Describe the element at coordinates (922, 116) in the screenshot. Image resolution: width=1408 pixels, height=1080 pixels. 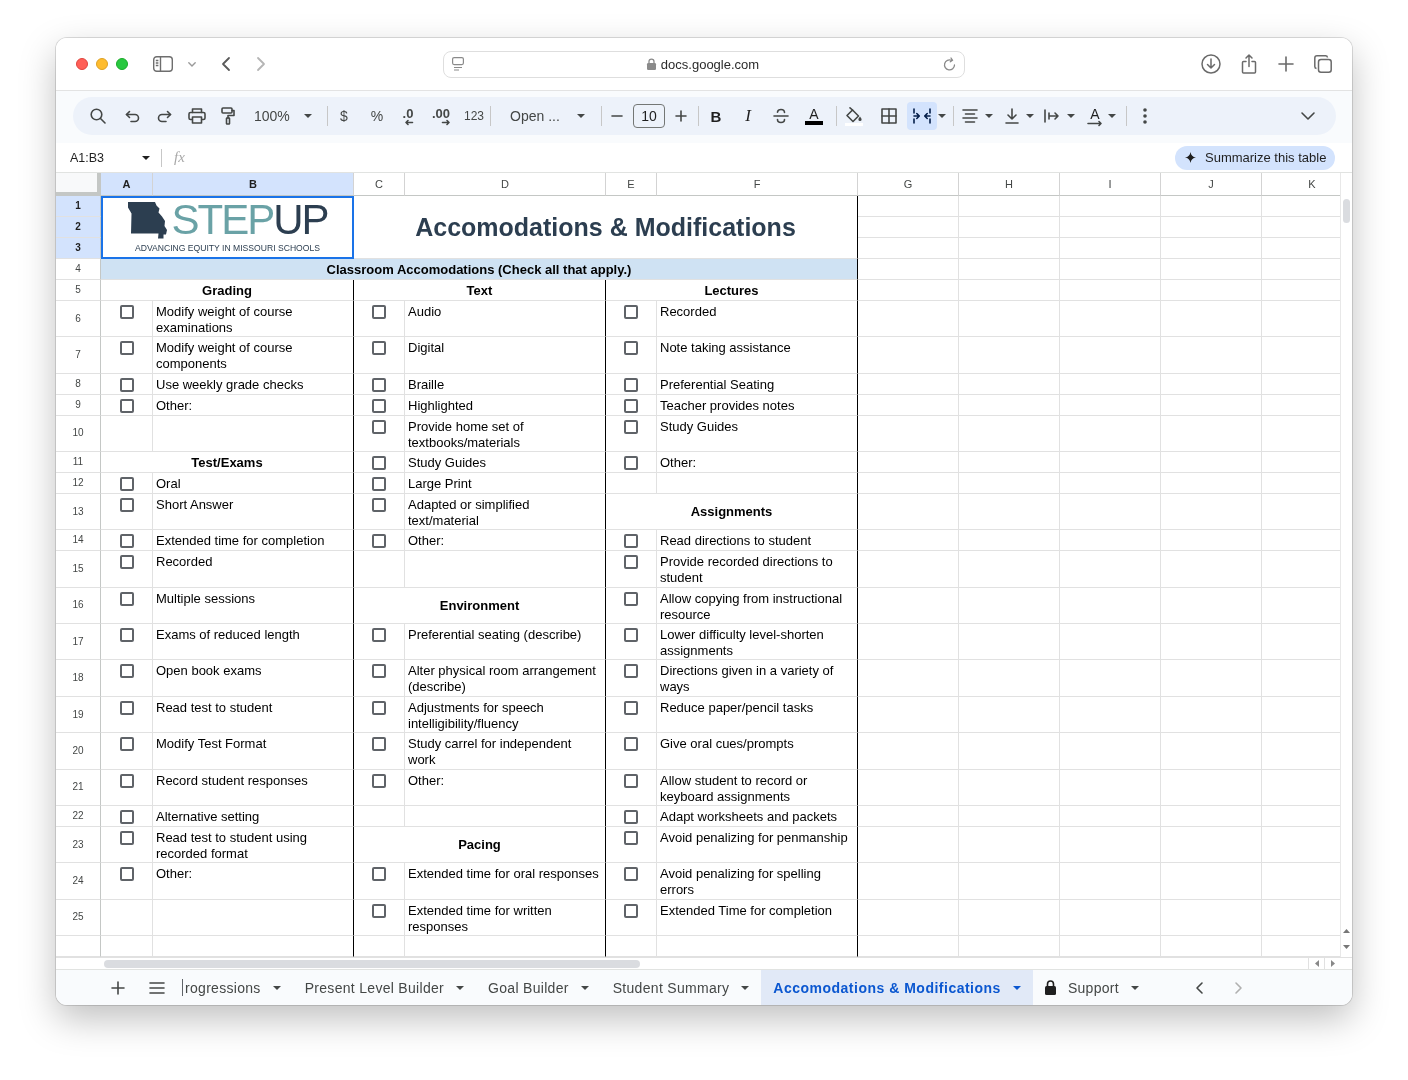
I see `merge-cells-button` at that location.